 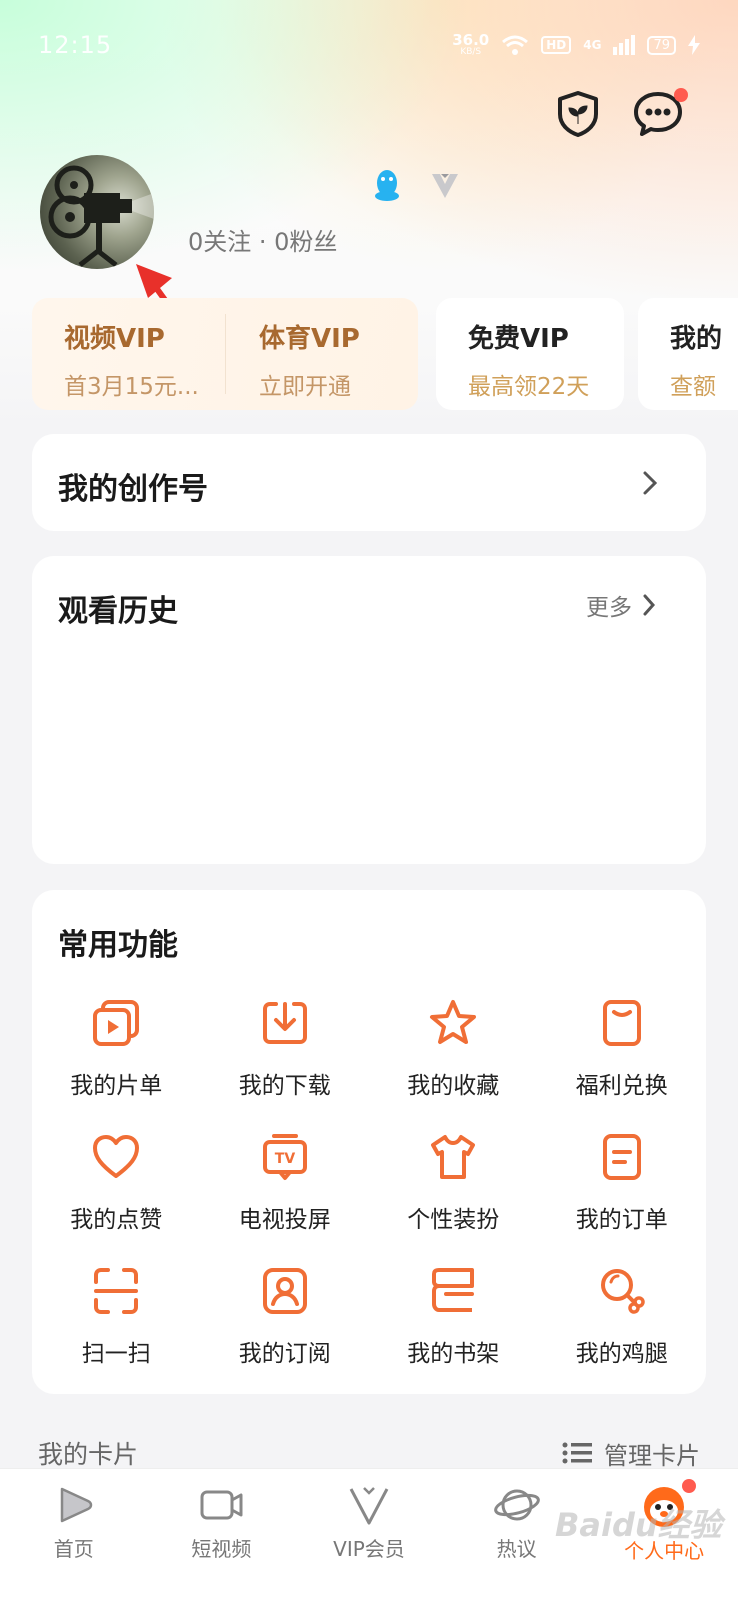 I want to click on order-icon, so click(x=621, y=1157).